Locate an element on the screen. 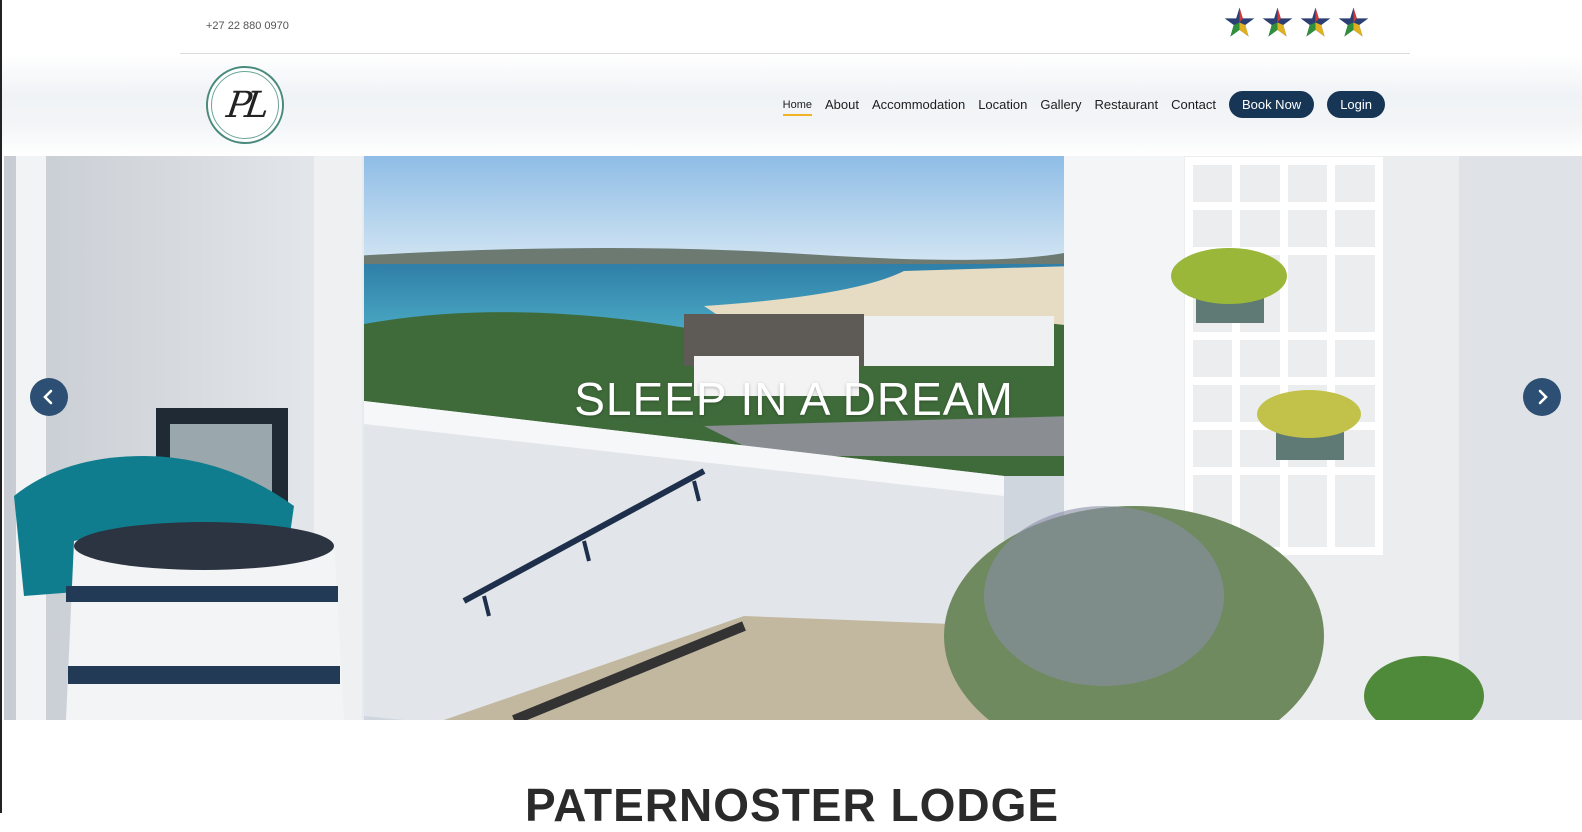 This screenshot has height=832, width=1582. nav-location: Location is located at coordinates (1002, 104).